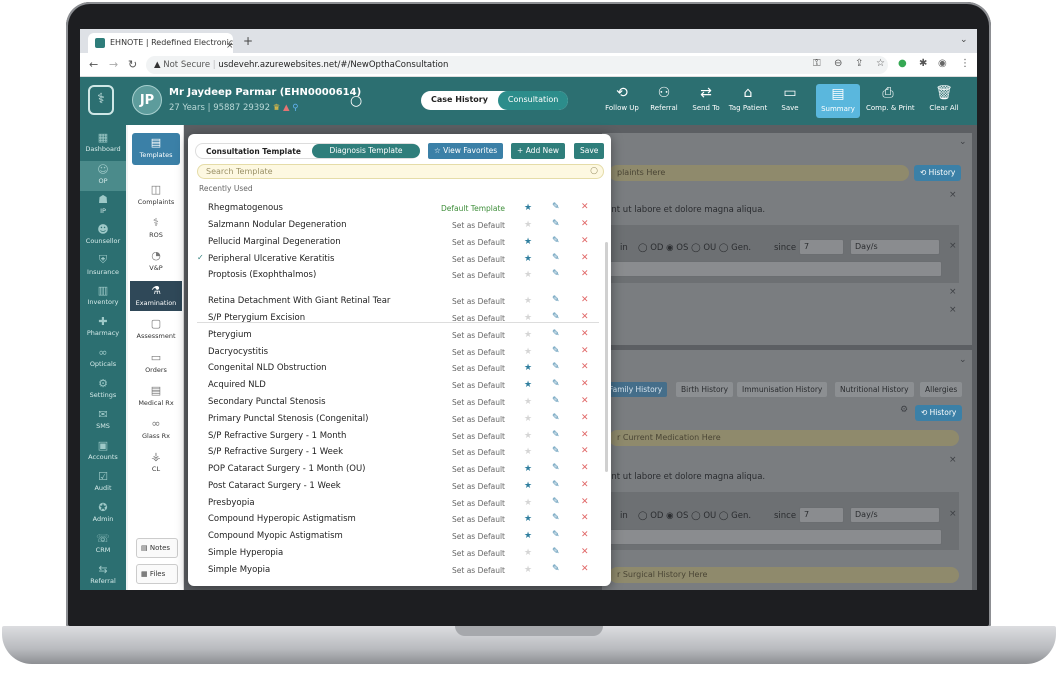  I want to click on save-template-button: Save, so click(589, 151).